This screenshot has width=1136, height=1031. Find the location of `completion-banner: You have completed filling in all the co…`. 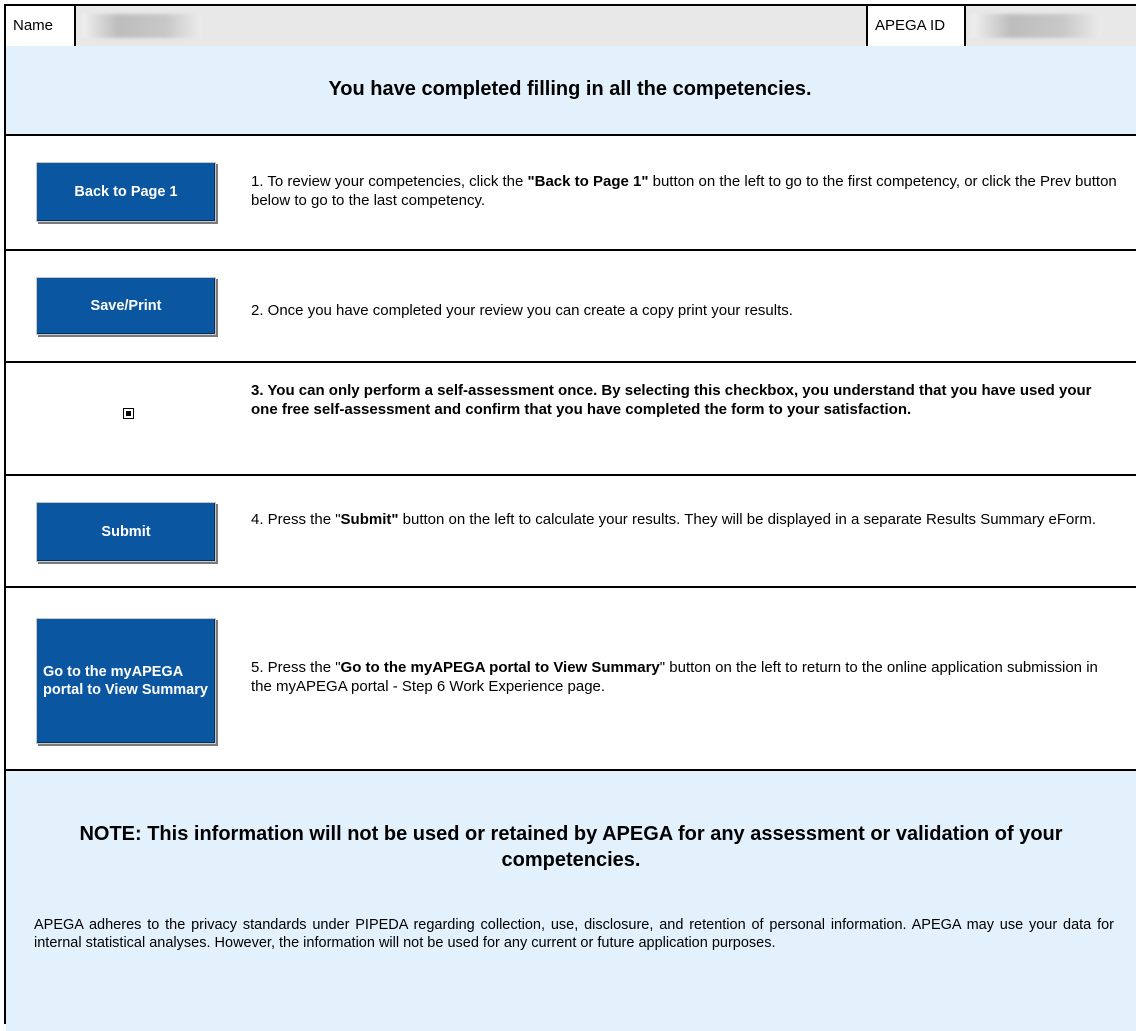

completion-banner: You have completed filling in all the co… is located at coordinates (571, 91).